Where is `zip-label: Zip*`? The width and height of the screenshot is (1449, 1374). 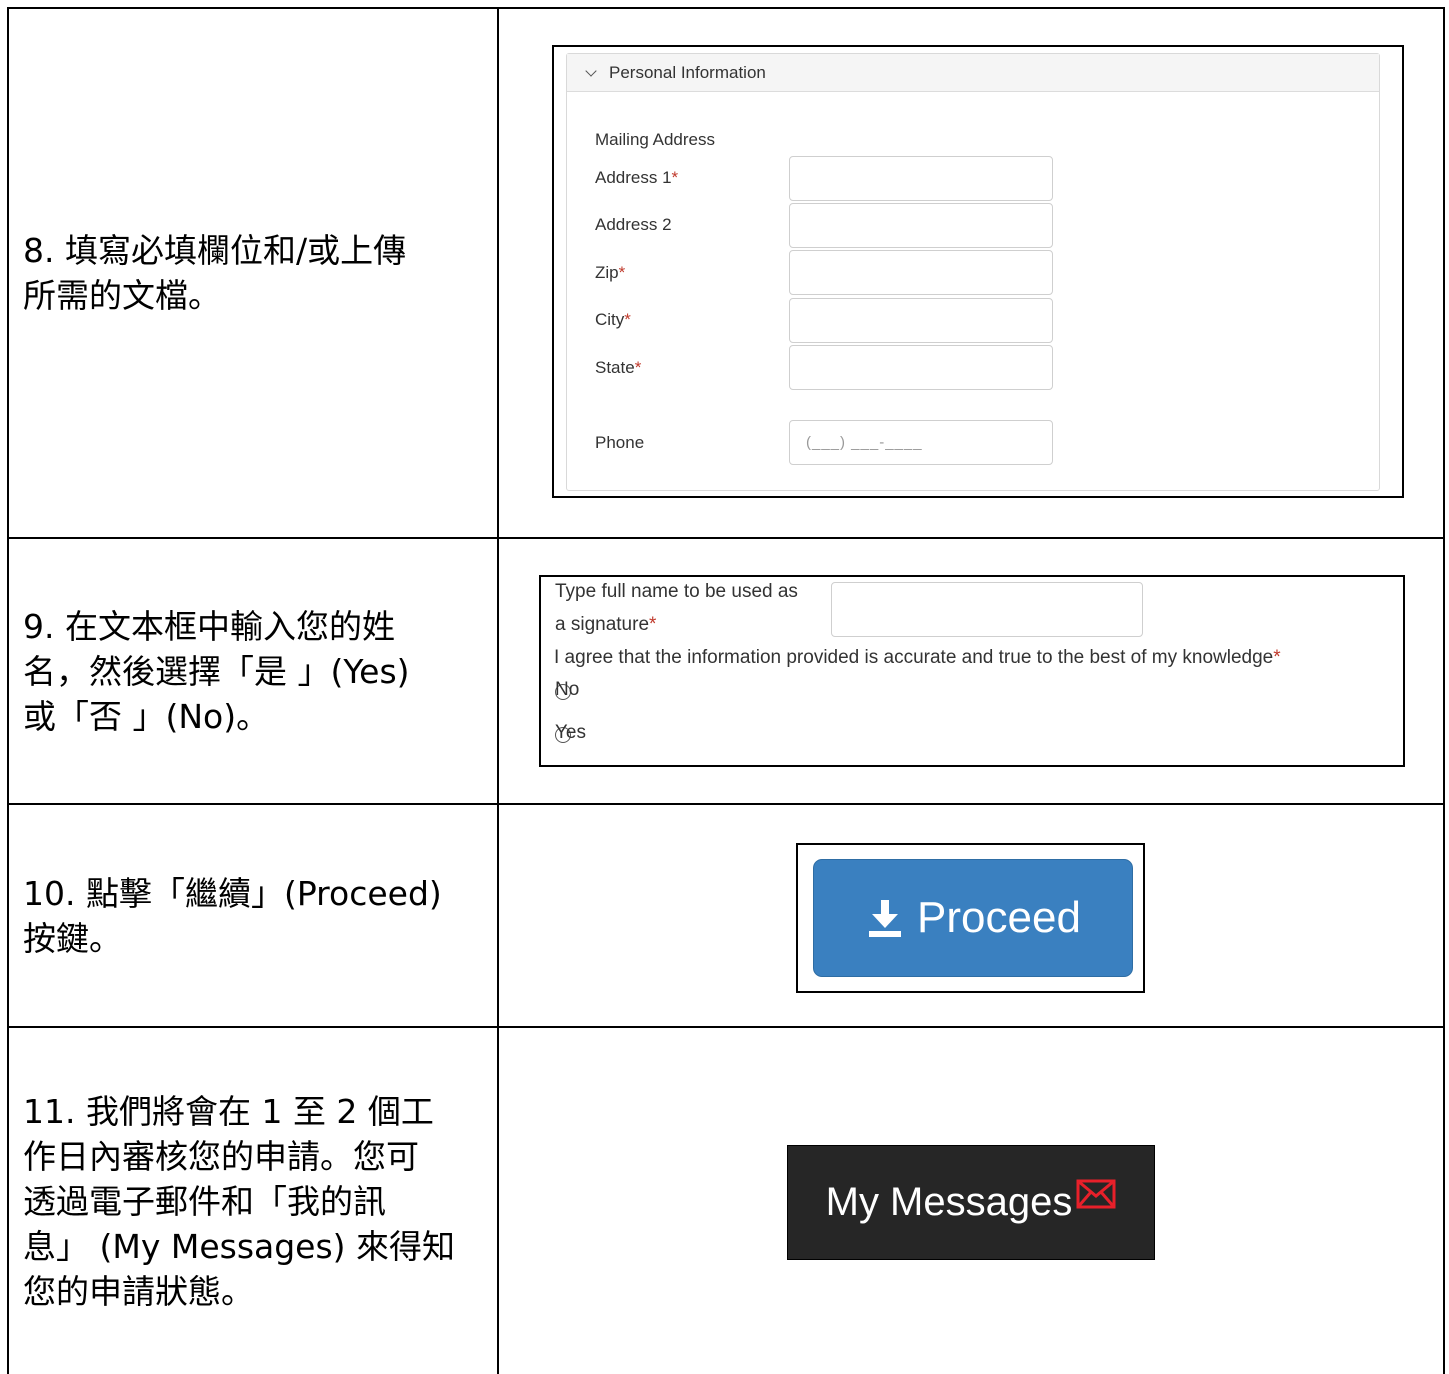
zip-label: Zip* is located at coordinates (610, 272).